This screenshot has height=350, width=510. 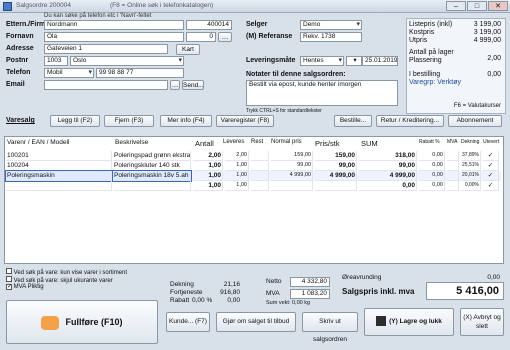 I want to click on cell-dekning: 0,00%, so click(x=471, y=186).